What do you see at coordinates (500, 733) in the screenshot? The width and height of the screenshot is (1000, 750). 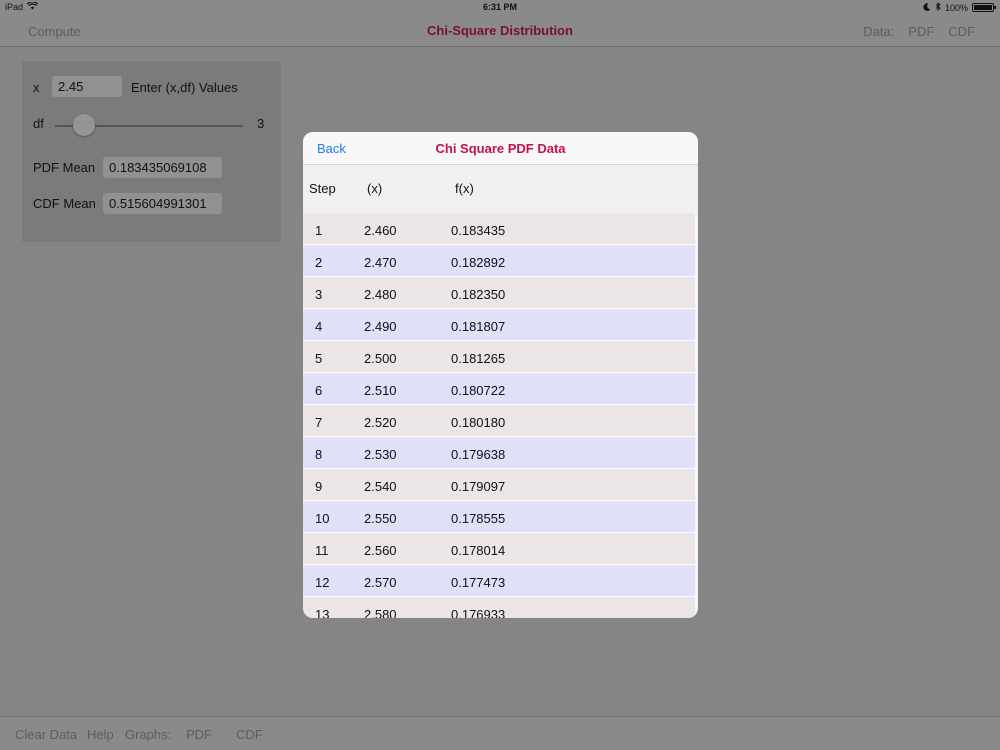 I see `bottom-toolbar: Clear Data Help Graphs: PDF CDF` at bounding box center [500, 733].